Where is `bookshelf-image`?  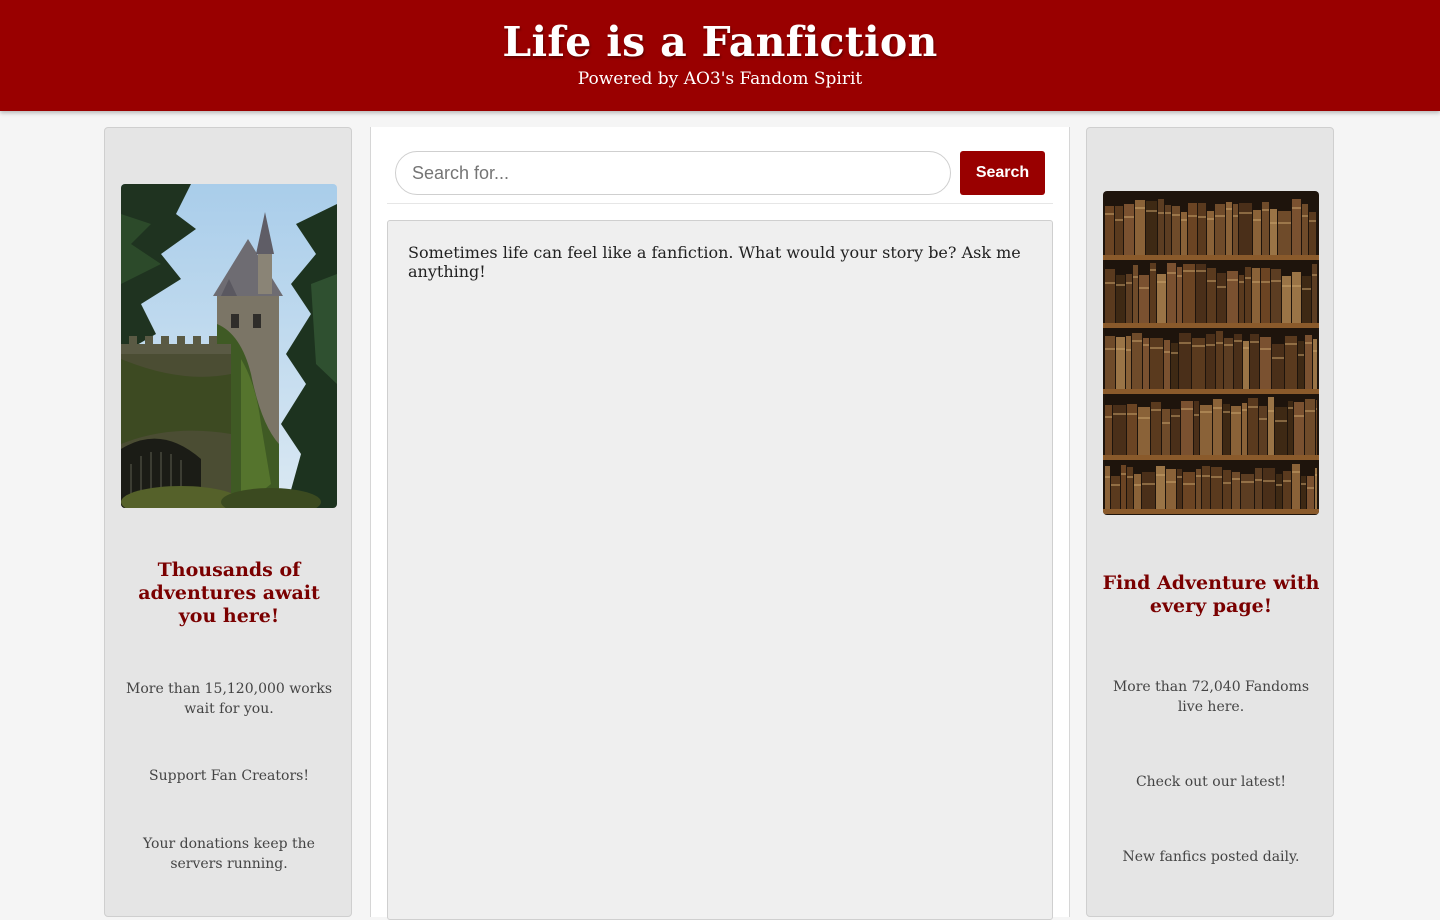 bookshelf-image is located at coordinates (1211, 353).